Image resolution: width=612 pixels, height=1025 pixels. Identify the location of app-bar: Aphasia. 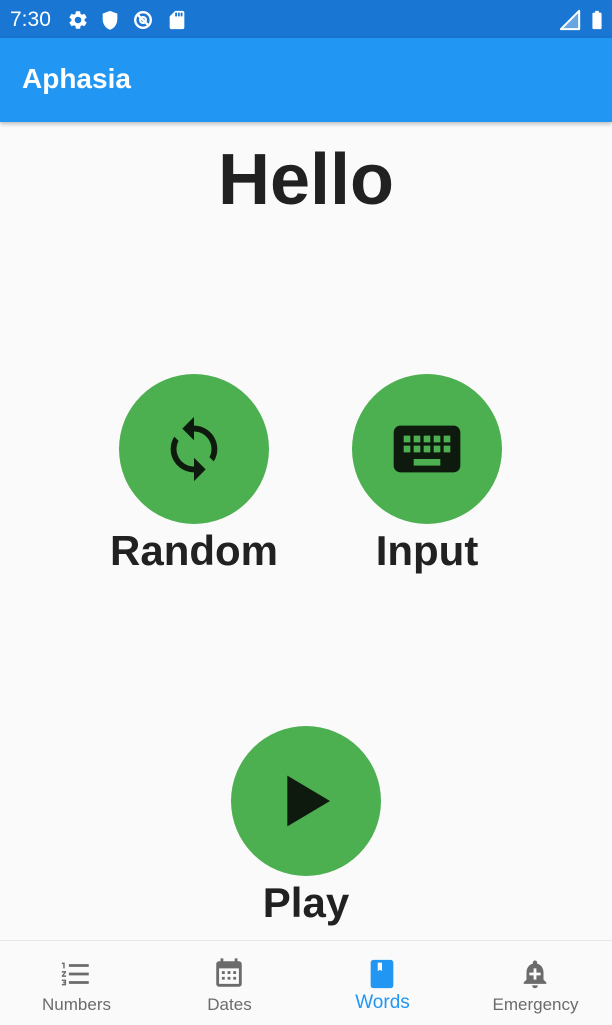
(306, 80).